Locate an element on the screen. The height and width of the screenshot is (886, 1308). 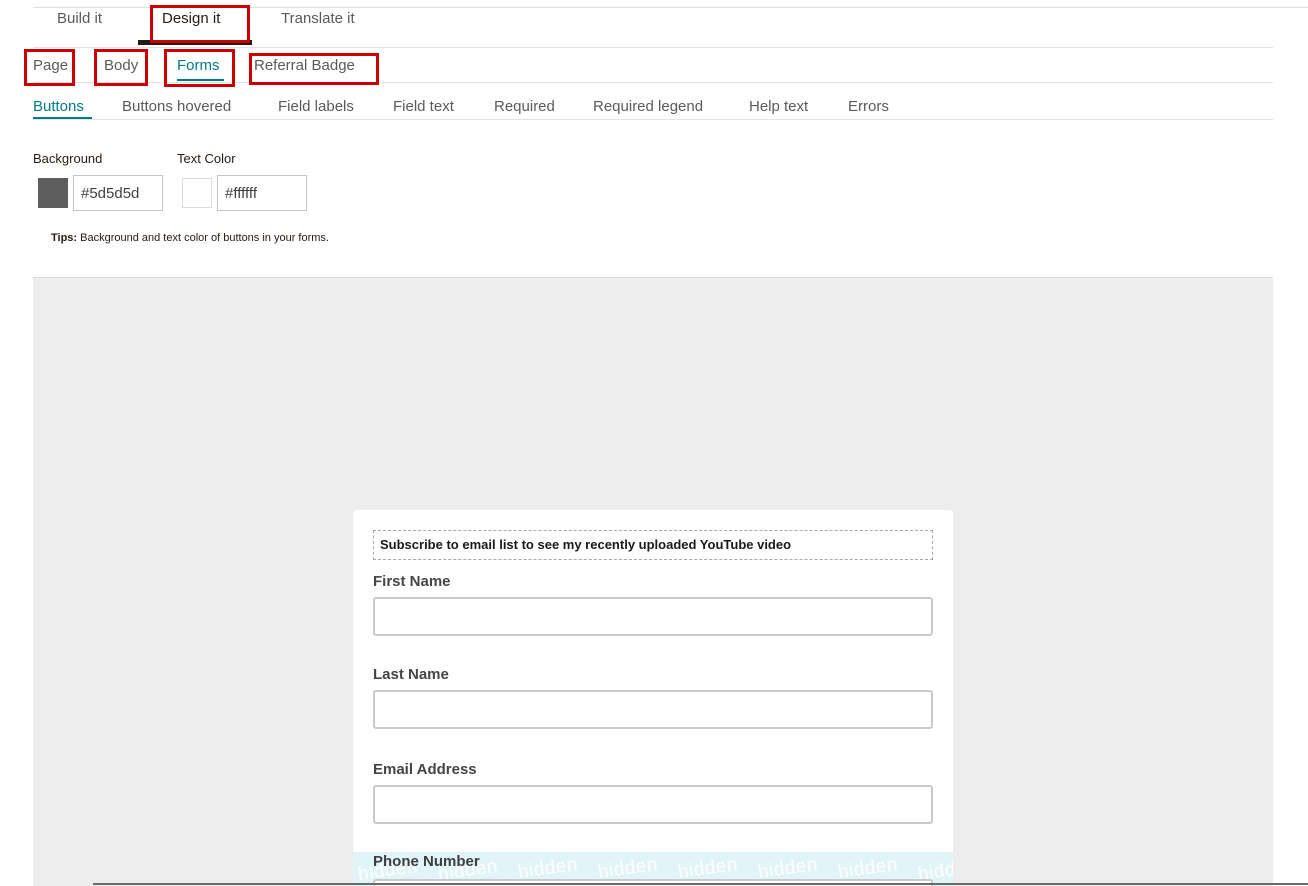
tab-design-it: Design it is located at coordinates (191, 18).